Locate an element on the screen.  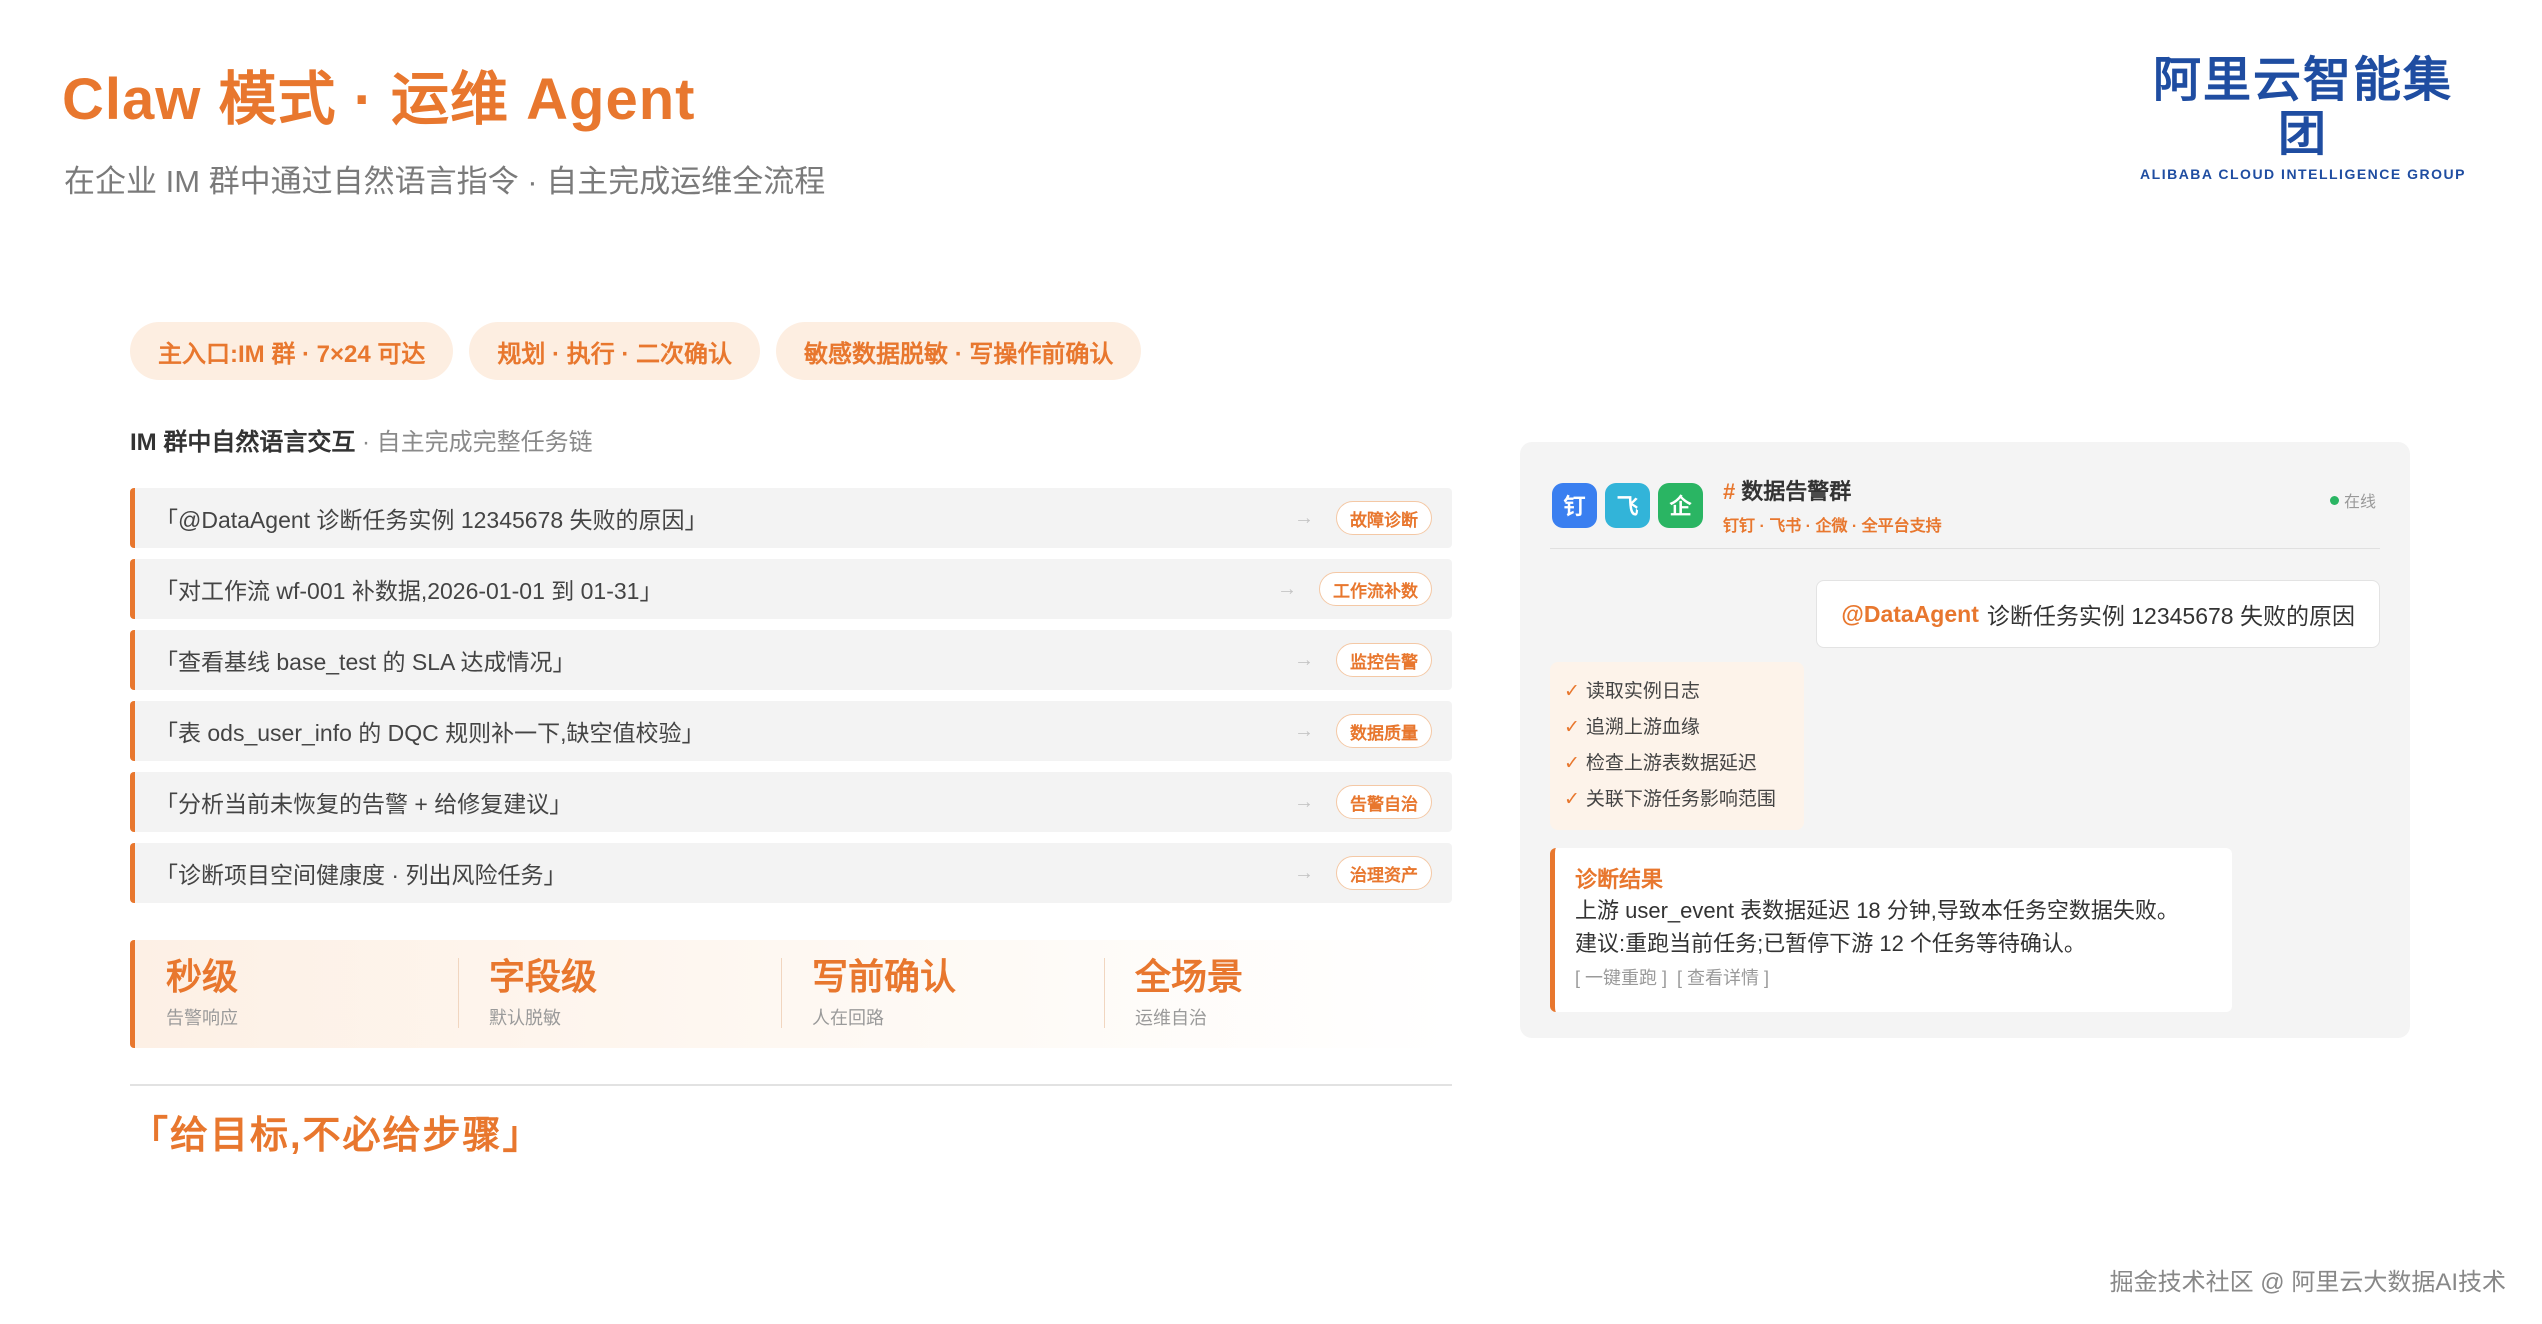
command-item: 「分析当前未恢复的告警 + 给修复建议」 → 告警自治 is located at coordinates (791, 802).